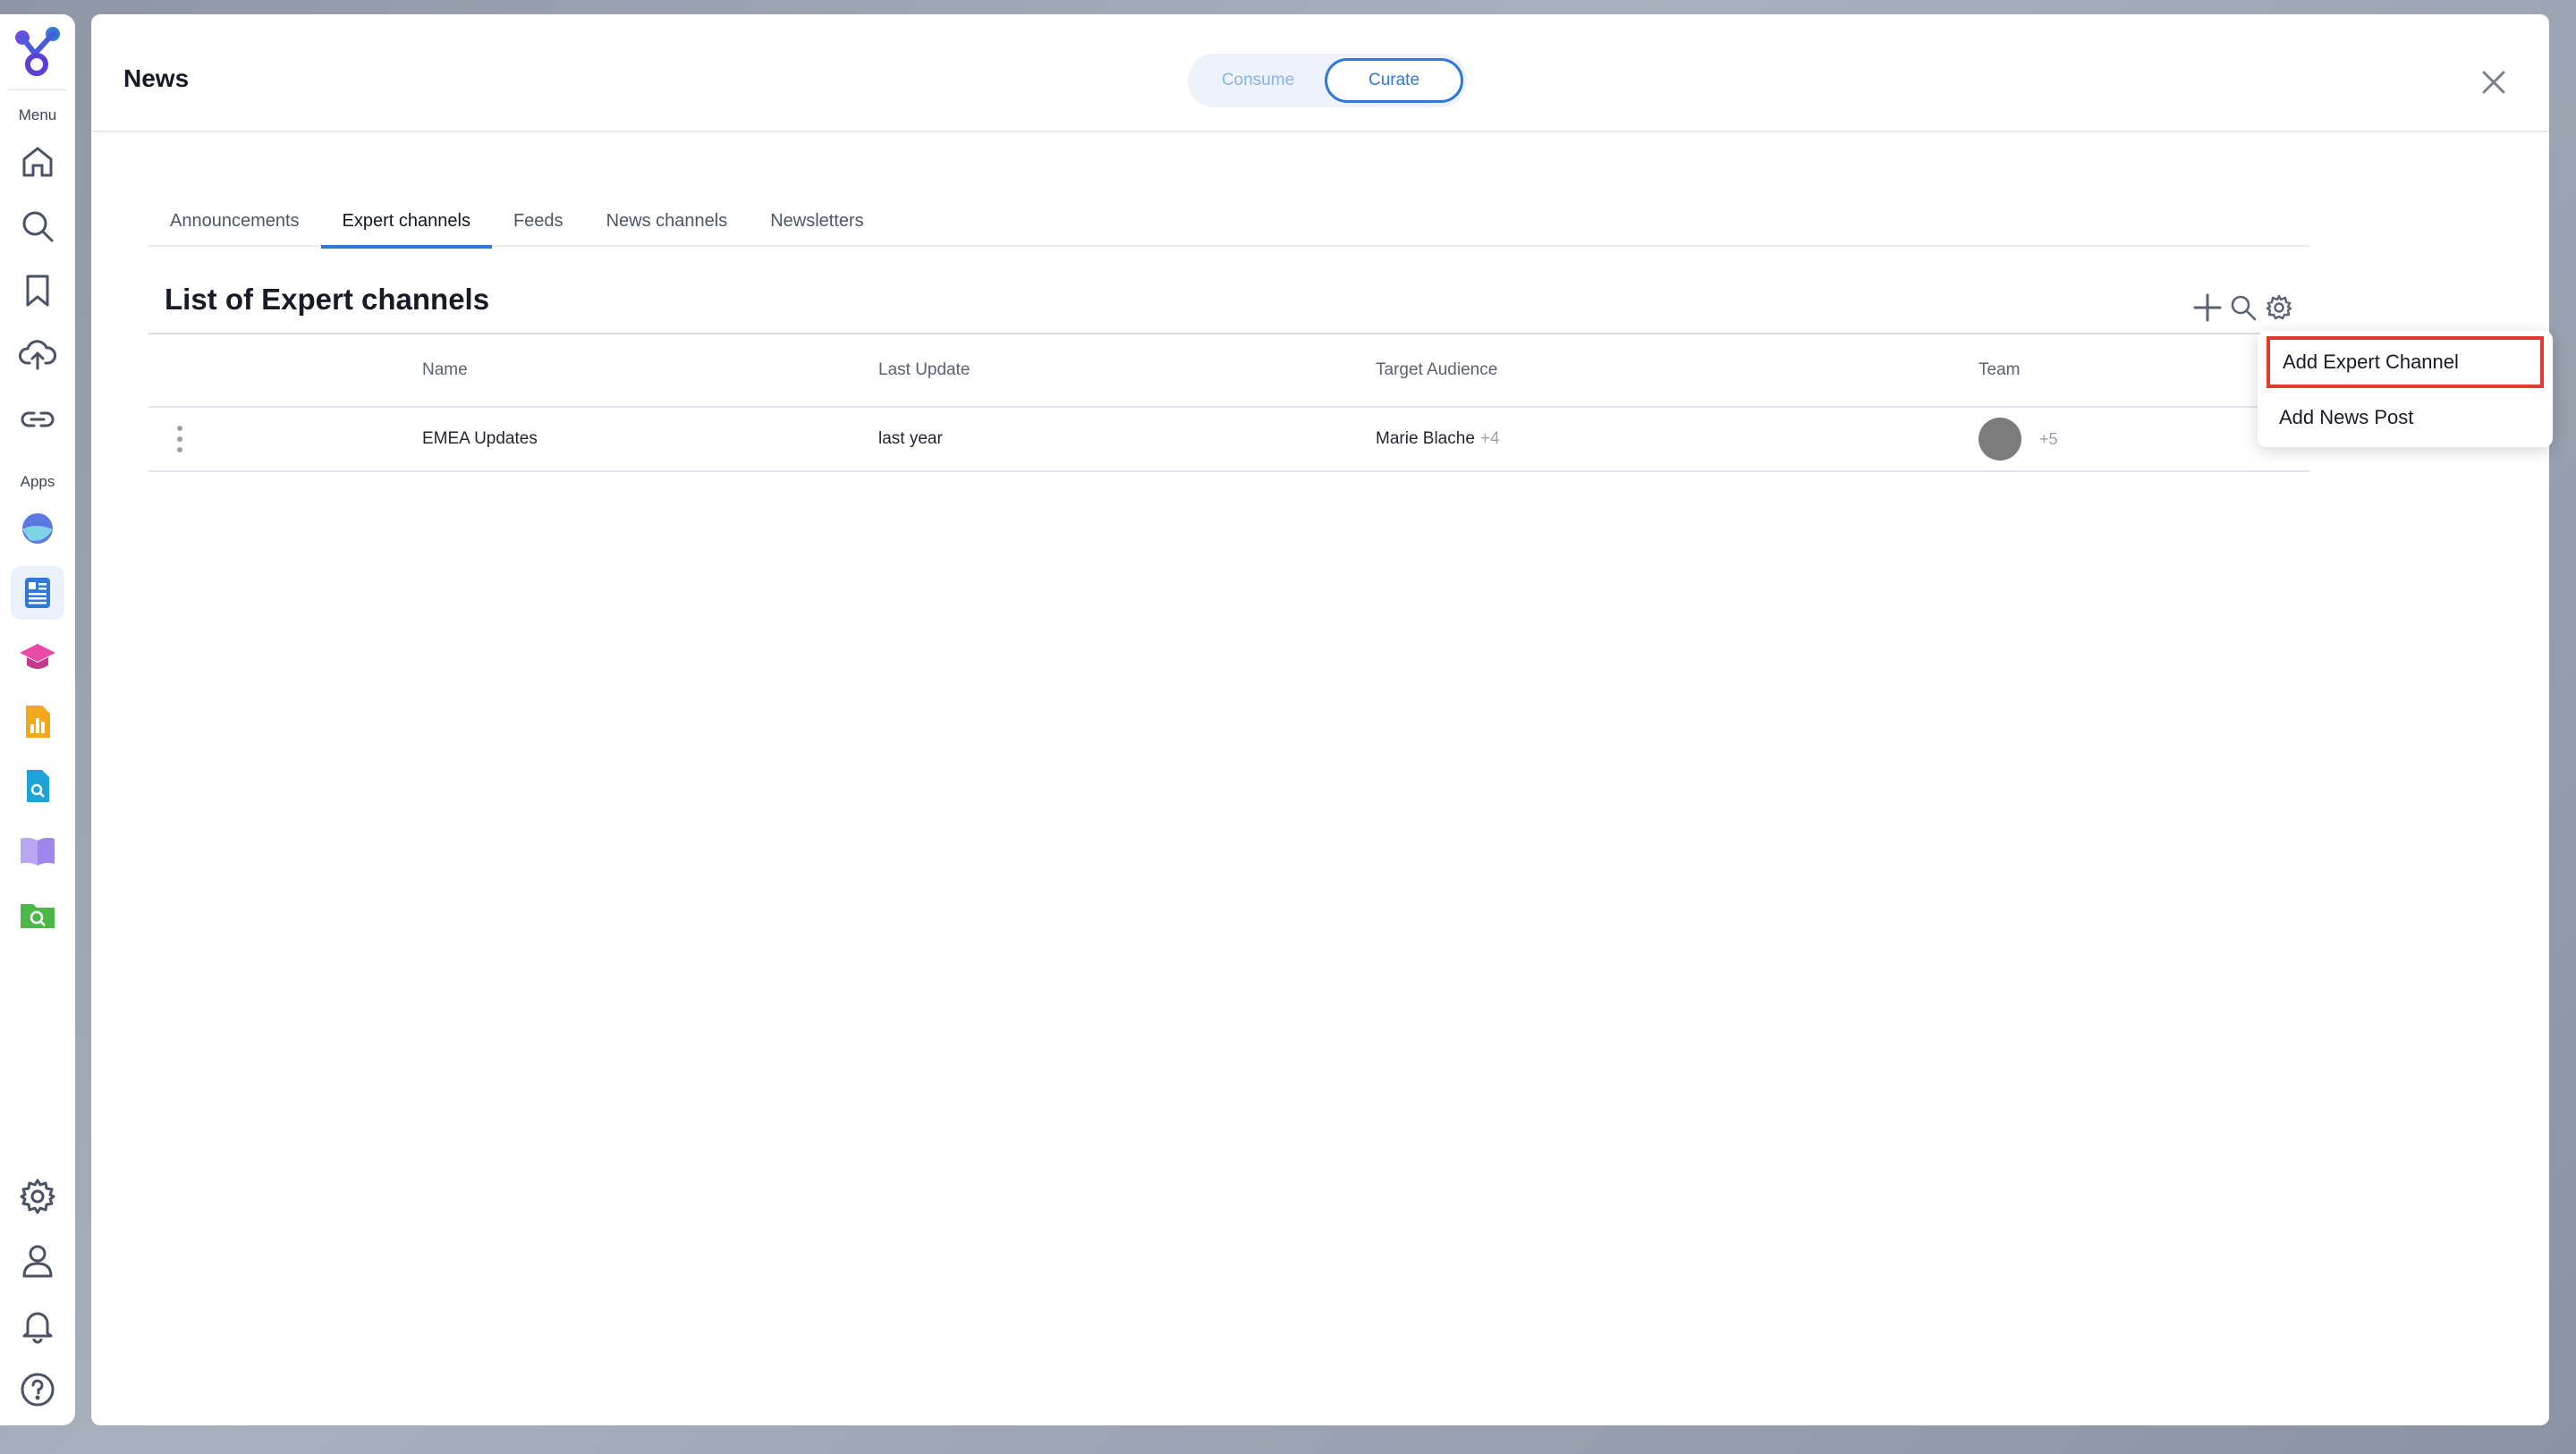 Image resolution: width=2576 pixels, height=1454 pixels. What do you see at coordinates (2405, 418) in the screenshot?
I see `menu-item-add-news-post: Add News Post` at bounding box center [2405, 418].